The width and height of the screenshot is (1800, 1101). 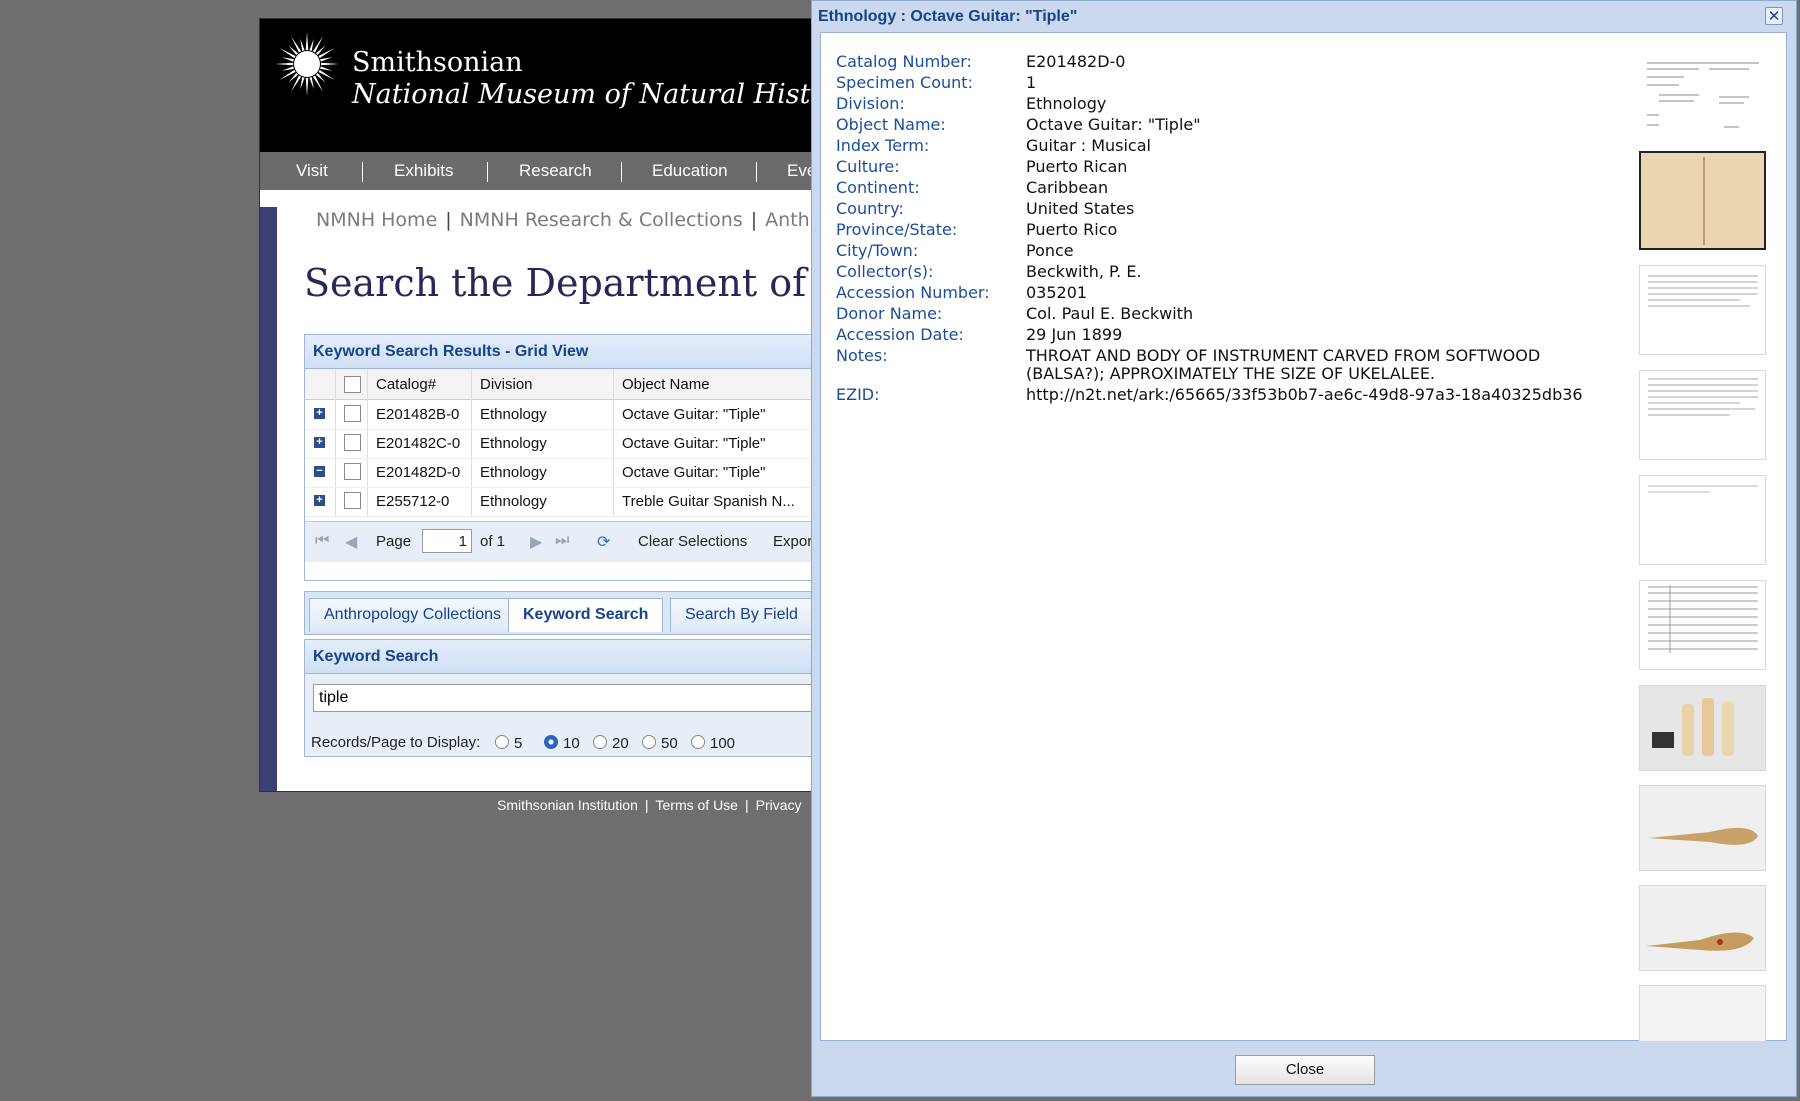 I want to click on tab-search-by-field: Search By Field, so click(x=741, y=615).